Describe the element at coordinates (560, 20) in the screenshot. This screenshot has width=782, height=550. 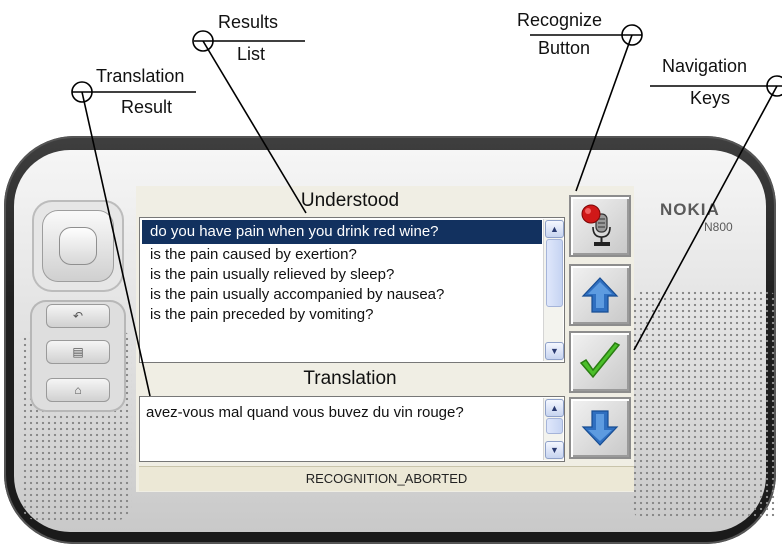
I see `callout-recognize-line1: Recognize` at that location.